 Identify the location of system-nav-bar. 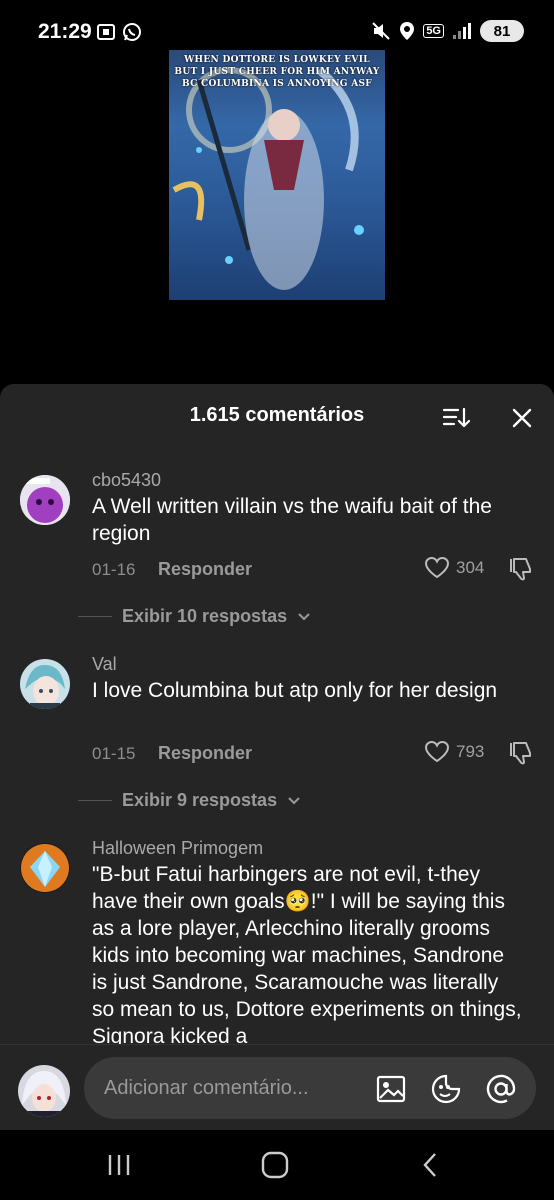
(277, 1165).